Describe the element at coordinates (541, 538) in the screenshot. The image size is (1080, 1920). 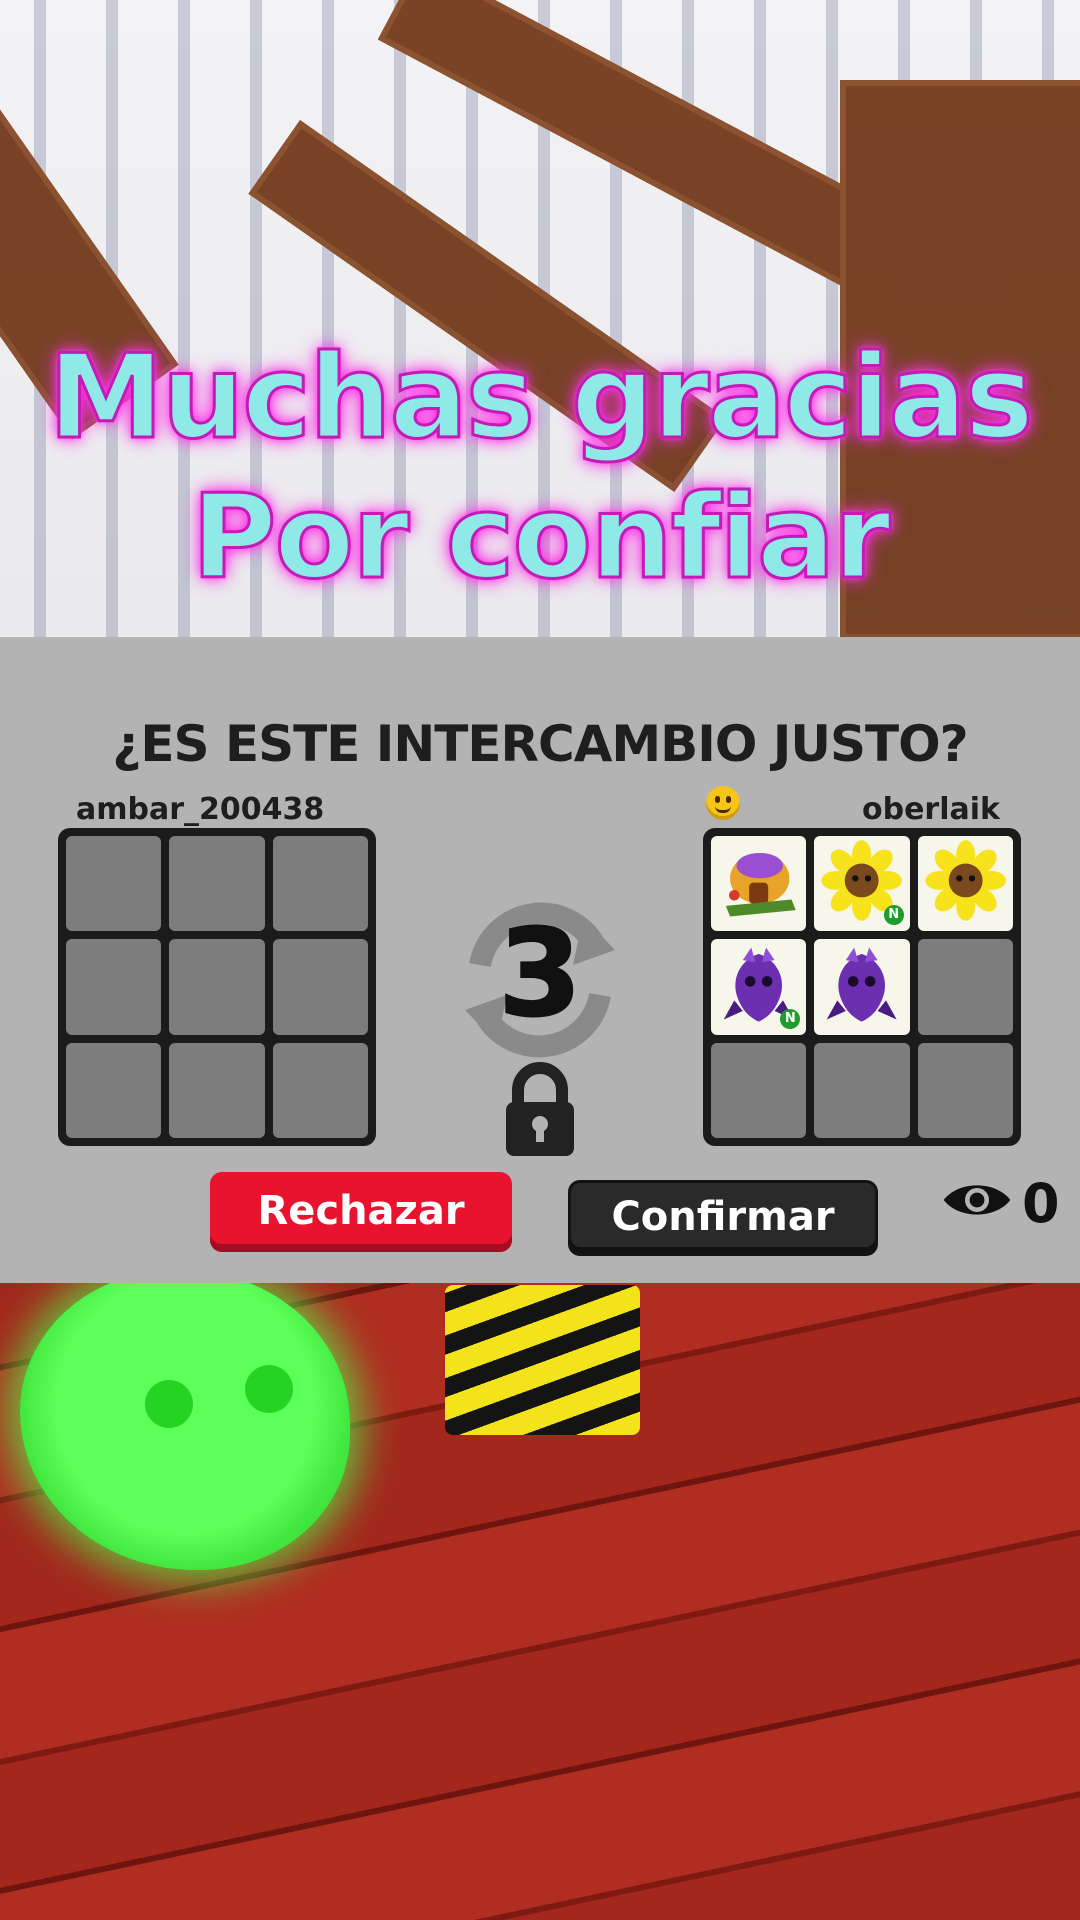
I see `caption-line-2: Por confiar` at that location.